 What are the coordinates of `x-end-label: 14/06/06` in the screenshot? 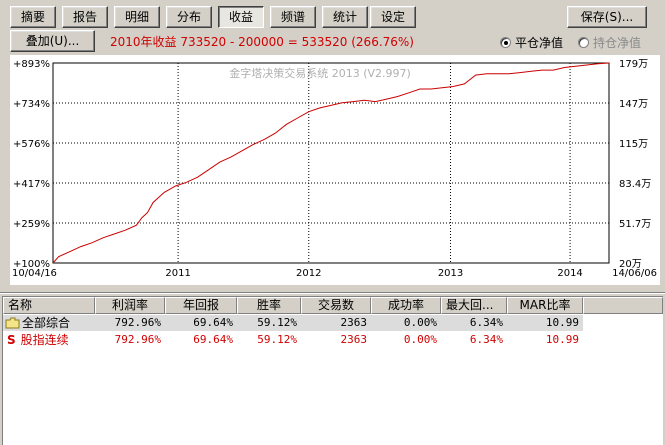 It's located at (634, 273).